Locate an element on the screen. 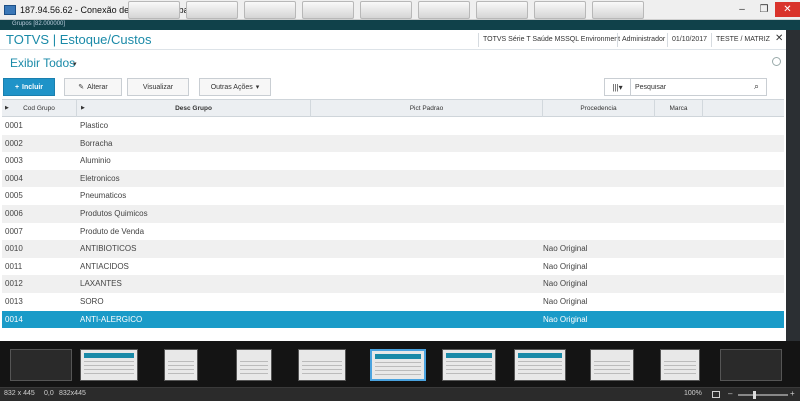 The width and height of the screenshot is (800, 401). table-row: 0004 Eletronicos is located at coordinates (393, 178).